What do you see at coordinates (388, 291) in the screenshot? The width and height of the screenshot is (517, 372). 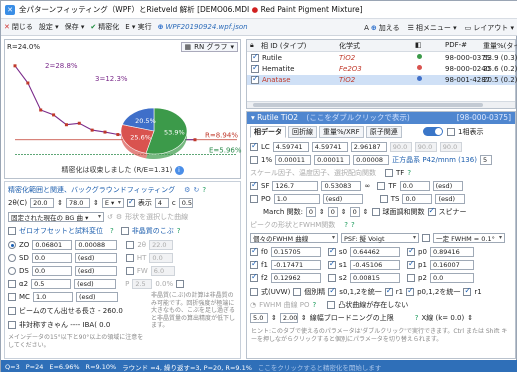 I see `r1-checkbox` at bounding box center [388, 291].